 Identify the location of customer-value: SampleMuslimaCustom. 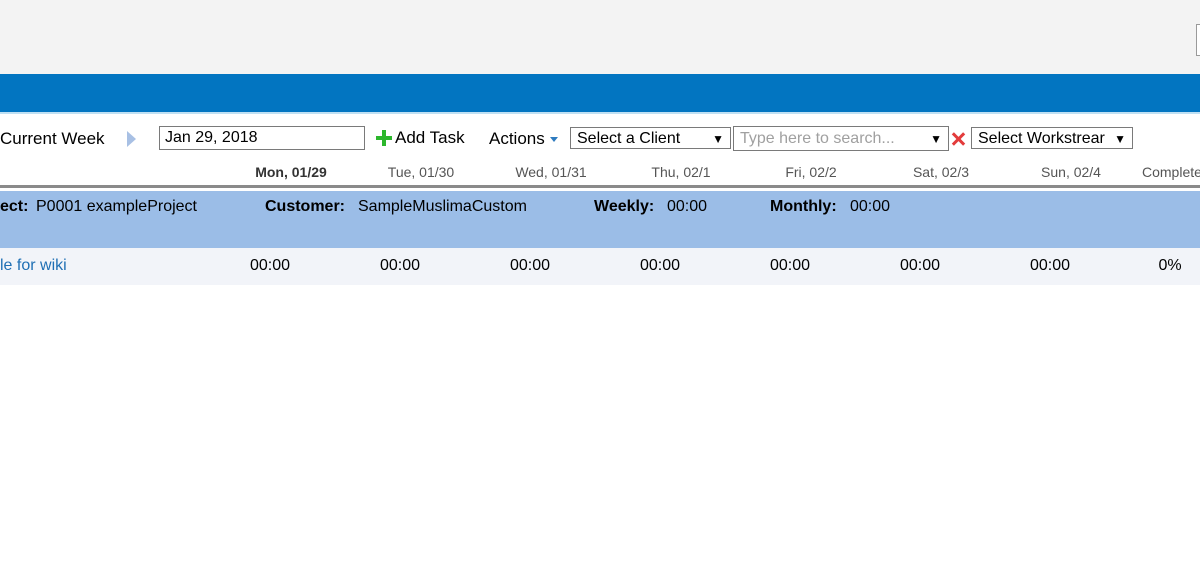
(442, 206).